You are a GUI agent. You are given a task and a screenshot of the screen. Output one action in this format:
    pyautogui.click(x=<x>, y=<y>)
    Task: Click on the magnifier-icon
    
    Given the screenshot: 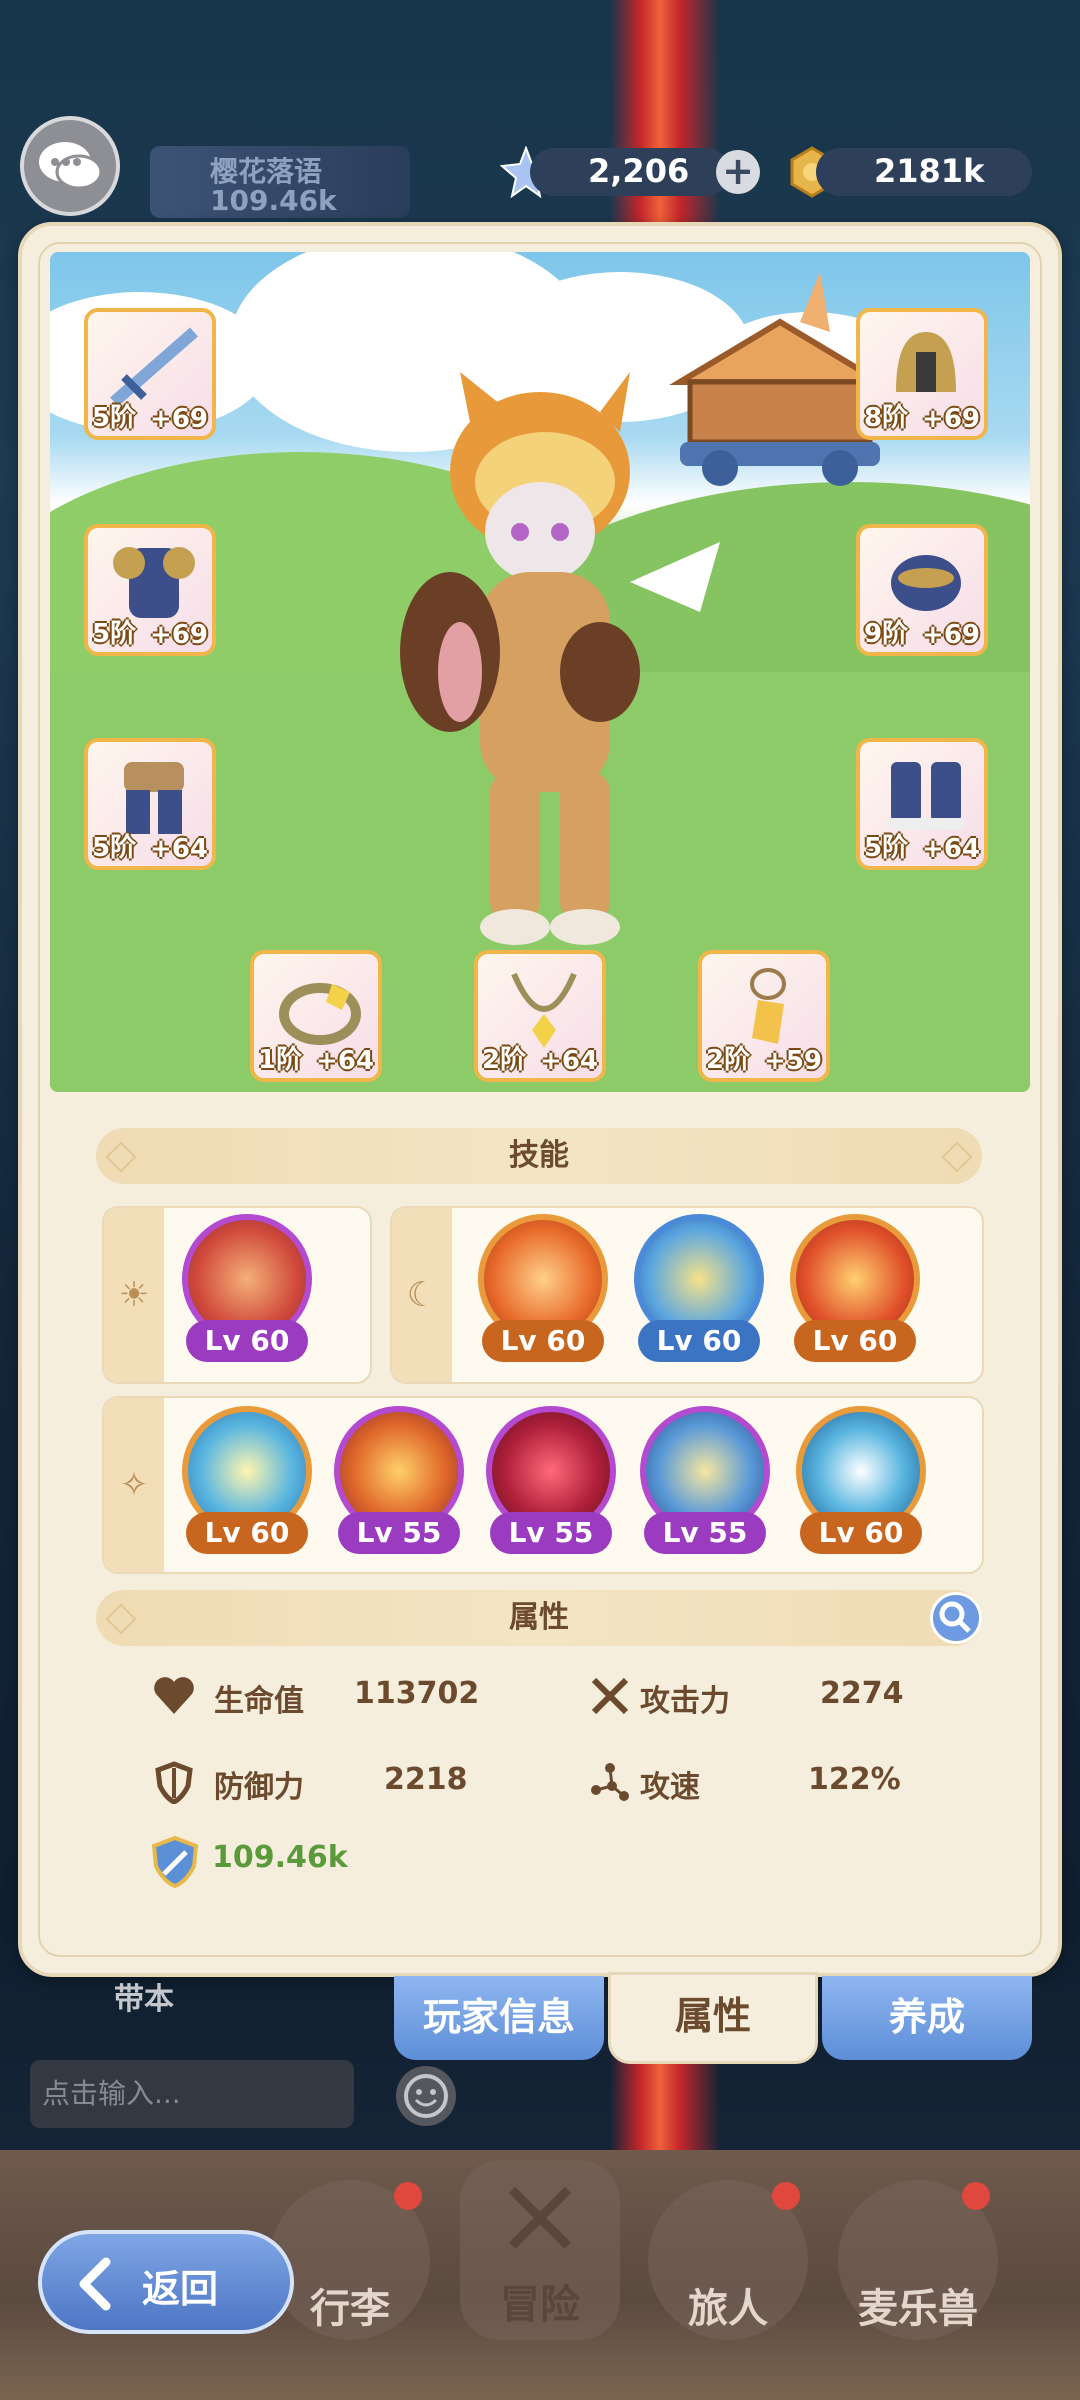 What is the action you would take?
    pyautogui.click(x=955, y=1617)
    